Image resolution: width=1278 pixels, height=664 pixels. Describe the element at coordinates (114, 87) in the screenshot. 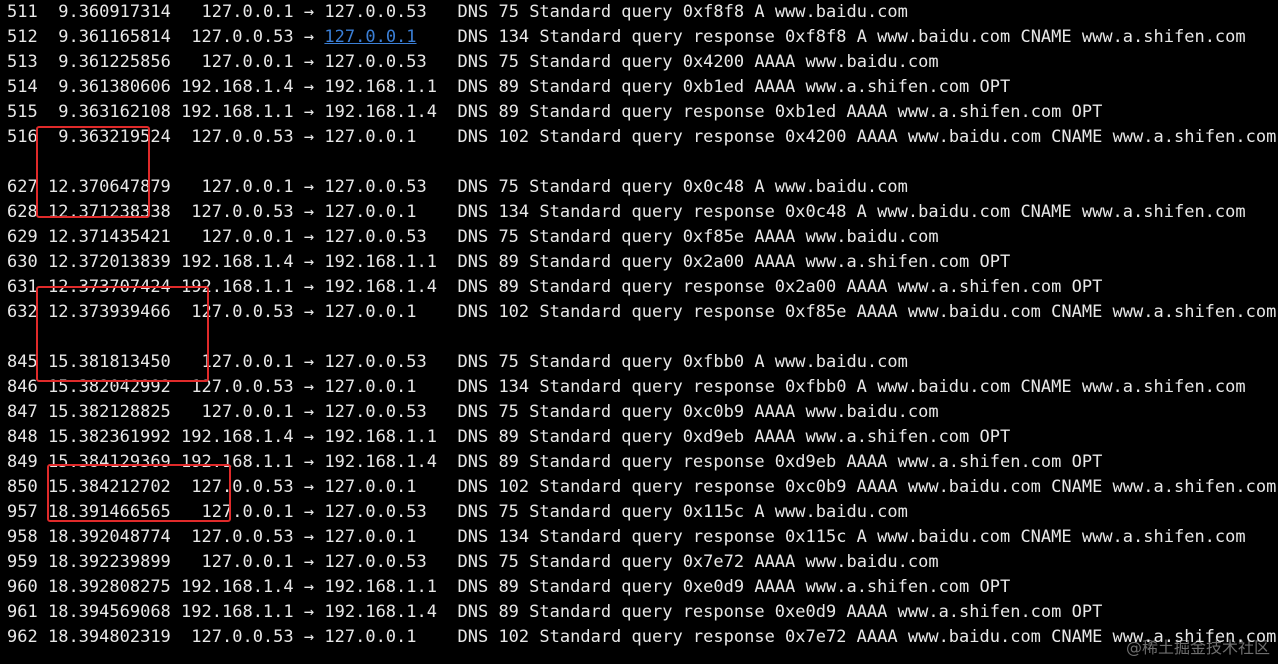

I see `packet-time: 9.361380606` at that location.